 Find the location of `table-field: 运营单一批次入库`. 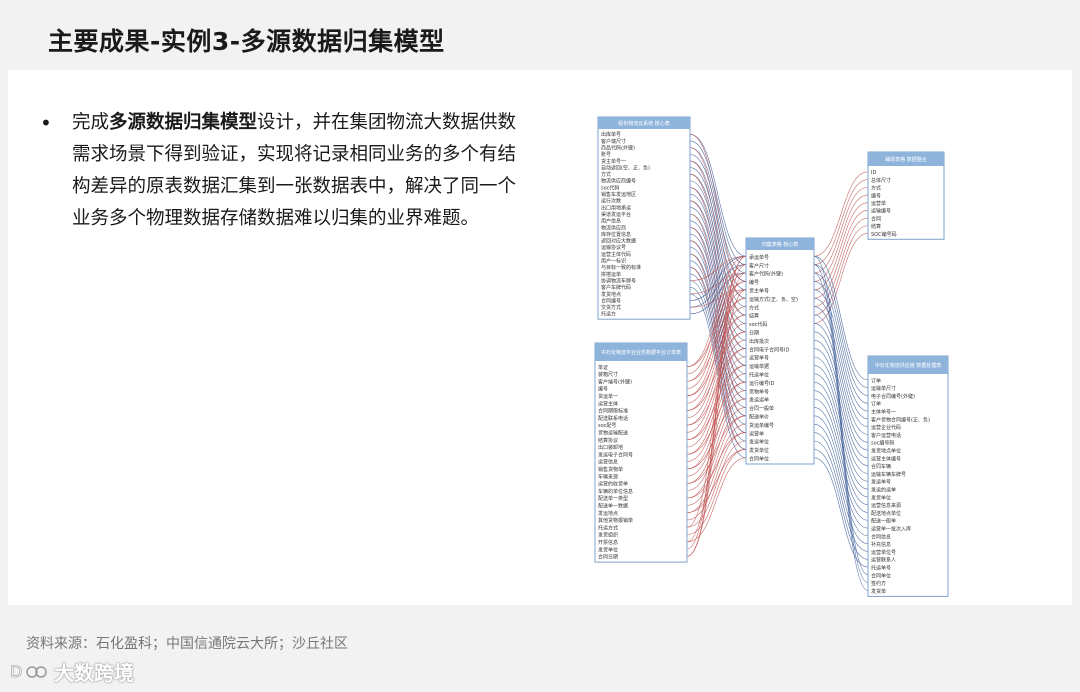

table-field: 运营单一批次入库 is located at coordinates (891, 529).